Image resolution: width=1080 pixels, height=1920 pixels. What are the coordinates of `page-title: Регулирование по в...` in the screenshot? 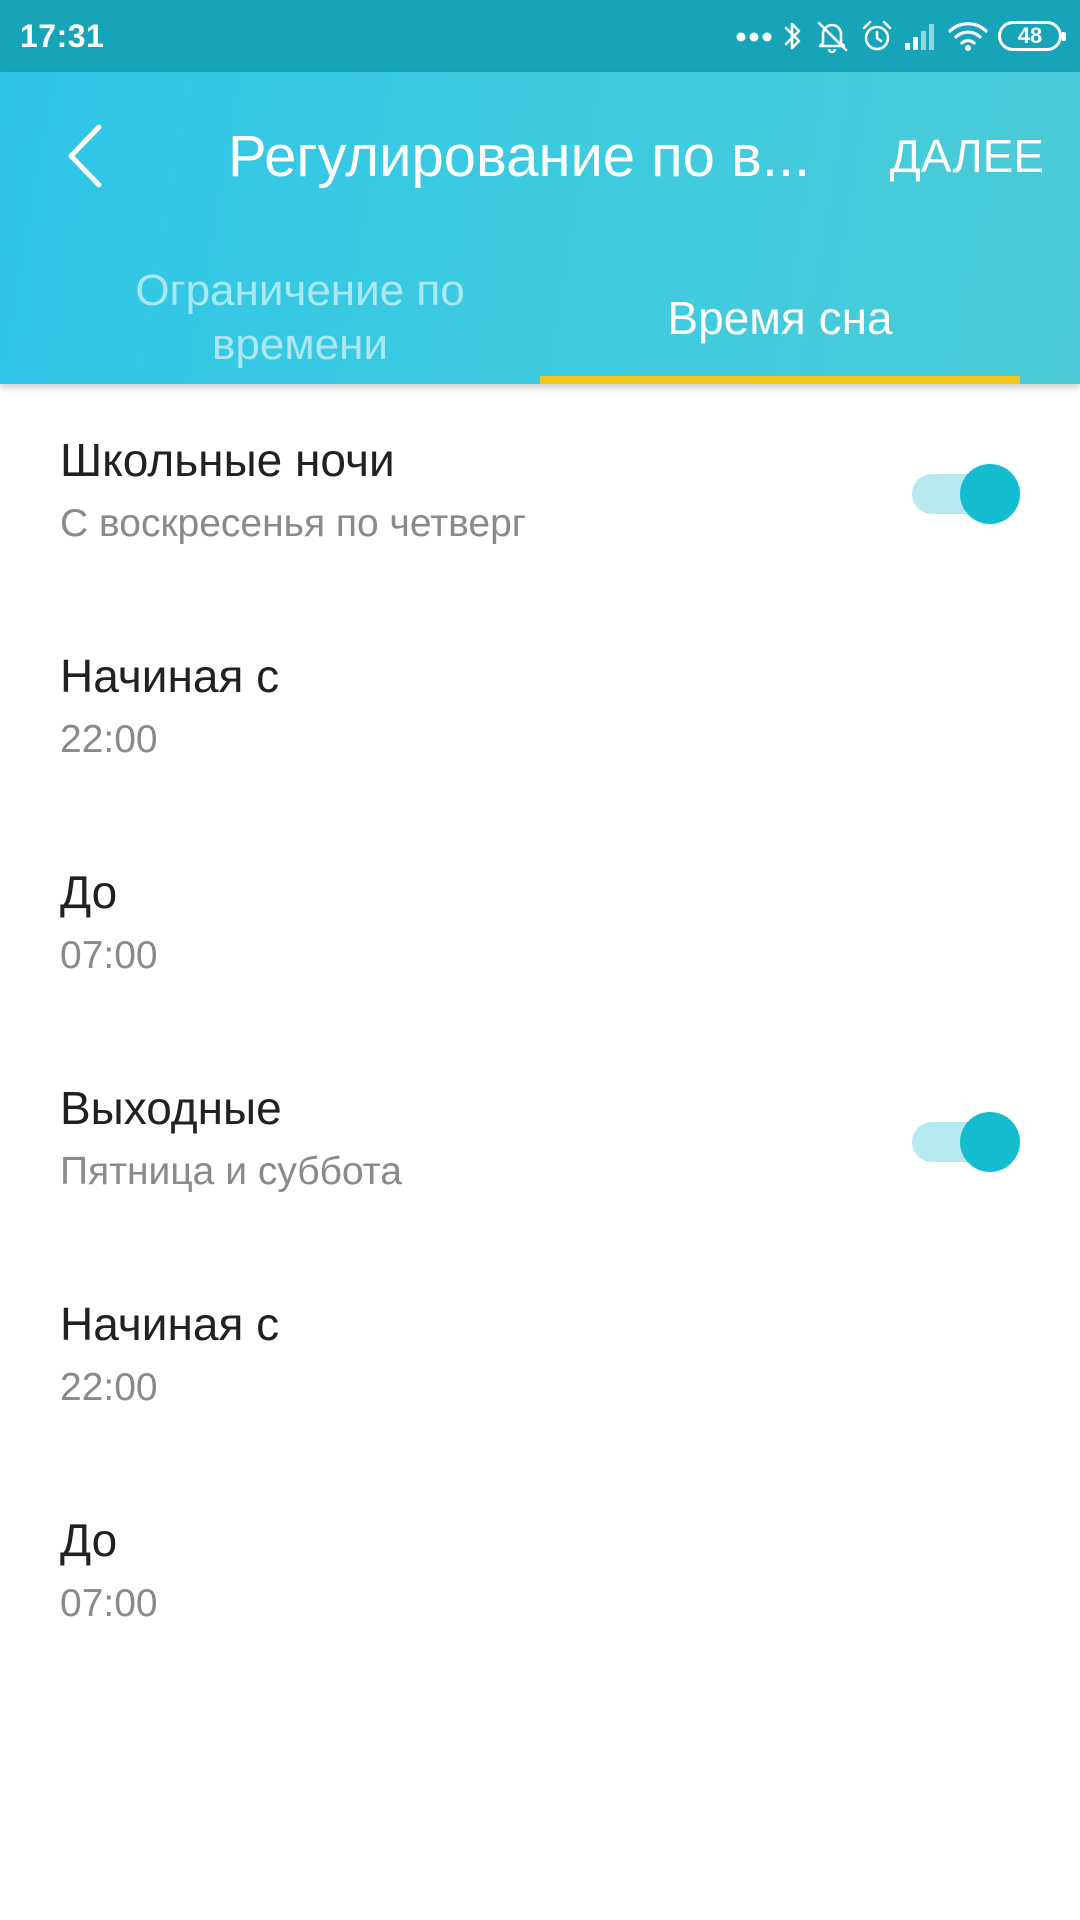 It's located at (519, 156).